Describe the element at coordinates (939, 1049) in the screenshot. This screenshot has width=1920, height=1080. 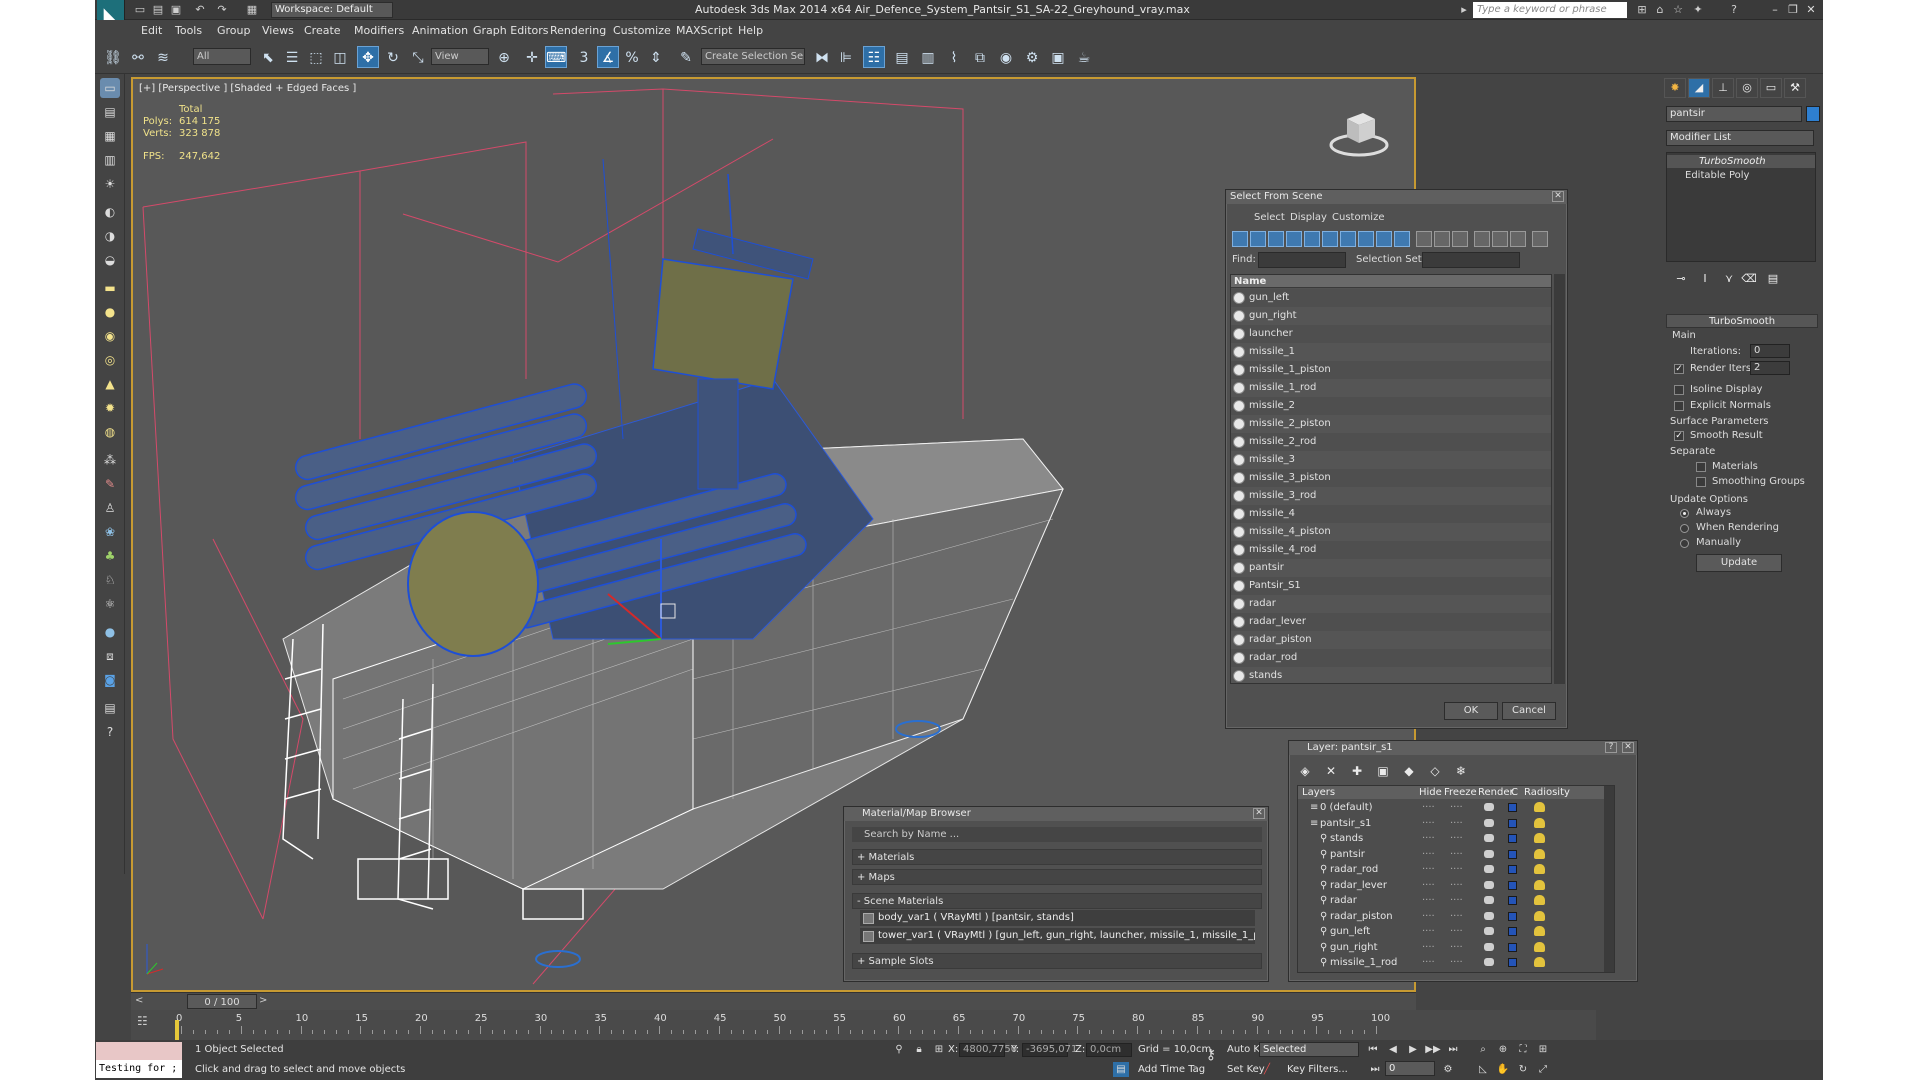
I see `absolute-mode-icon: ⊞` at that location.